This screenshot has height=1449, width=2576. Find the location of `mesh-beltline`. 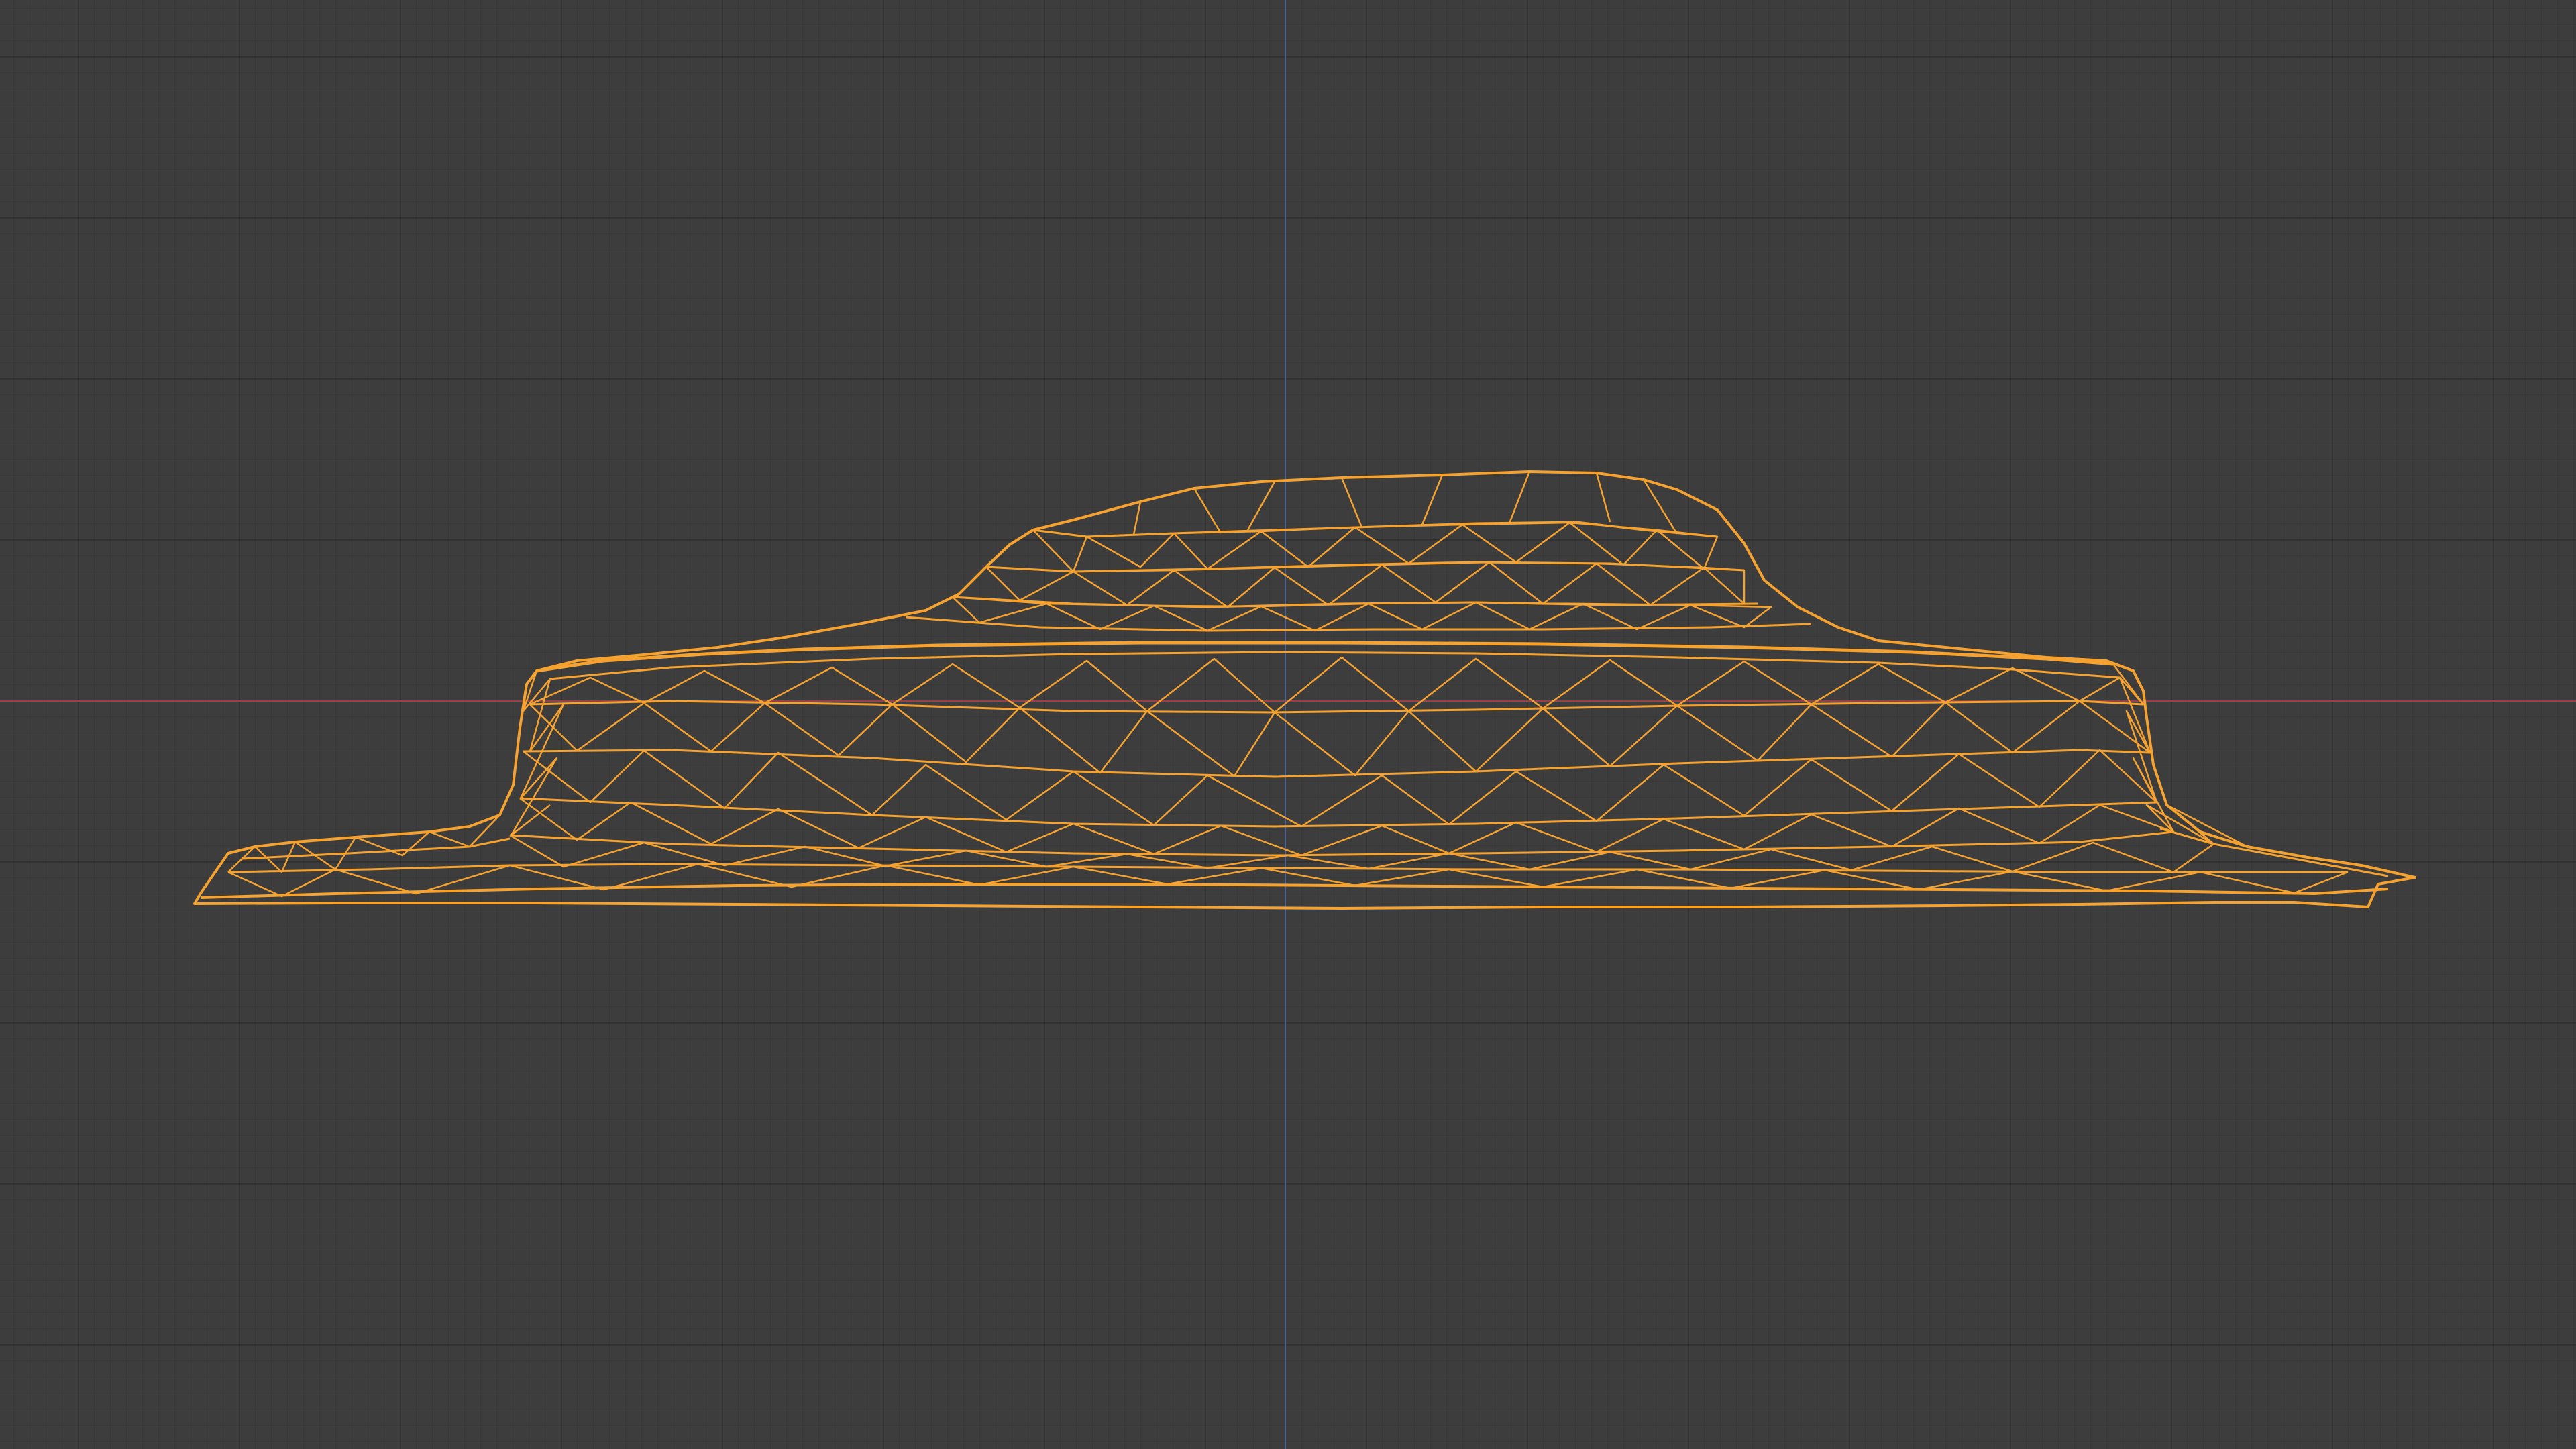

mesh-beltline is located at coordinates (1325, 657).